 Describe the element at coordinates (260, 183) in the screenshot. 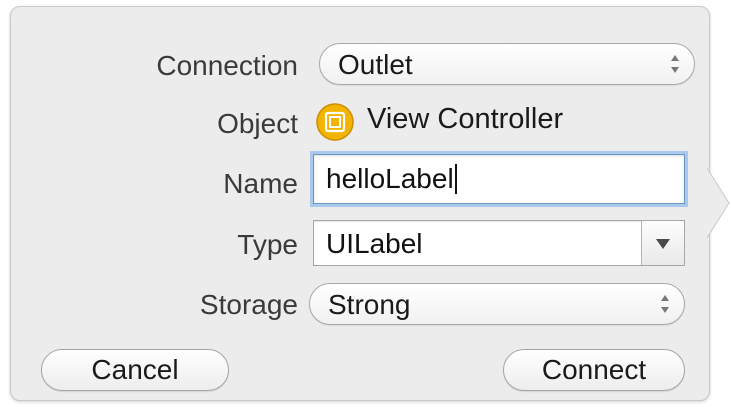

I see `name-label: Name` at that location.